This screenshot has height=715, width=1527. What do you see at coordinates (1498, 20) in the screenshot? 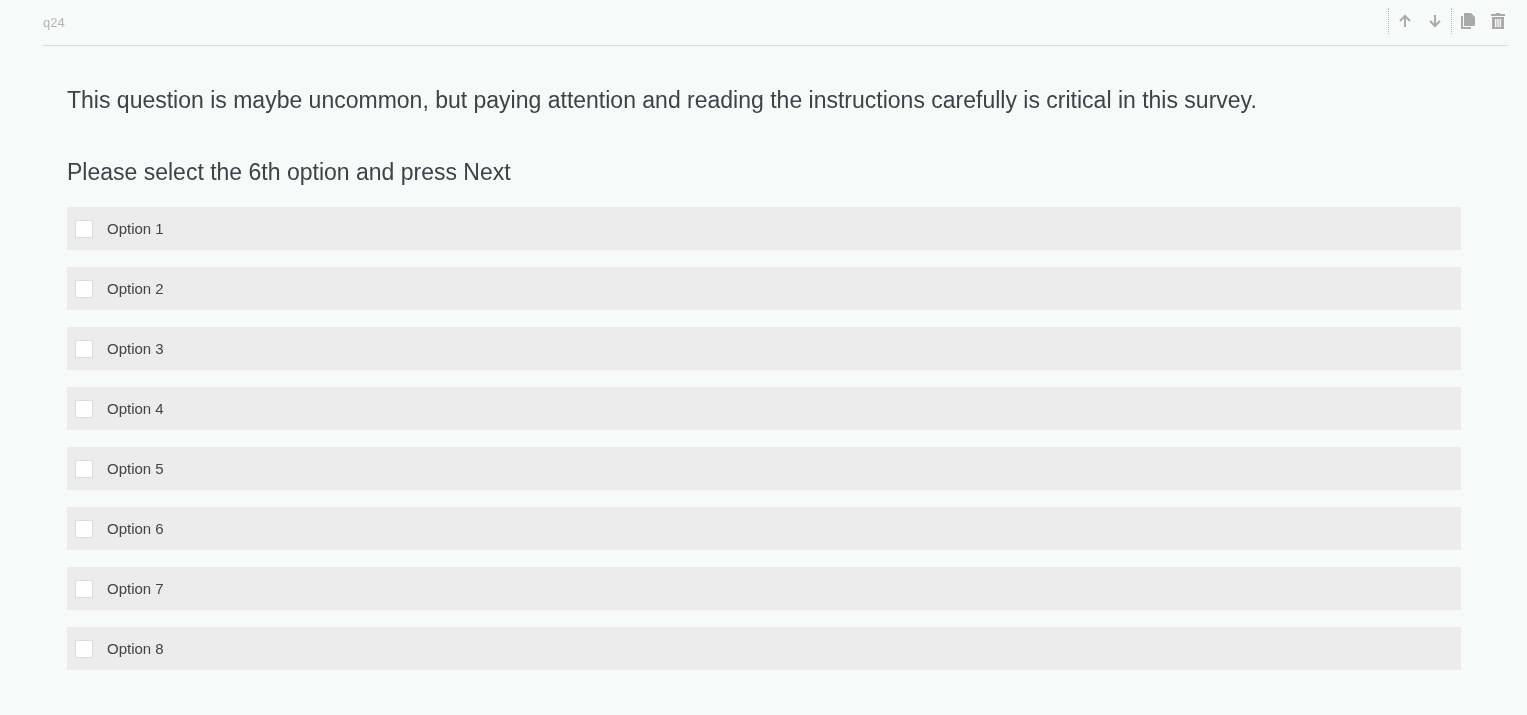
I see `trash-icon` at bounding box center [1498, 20].